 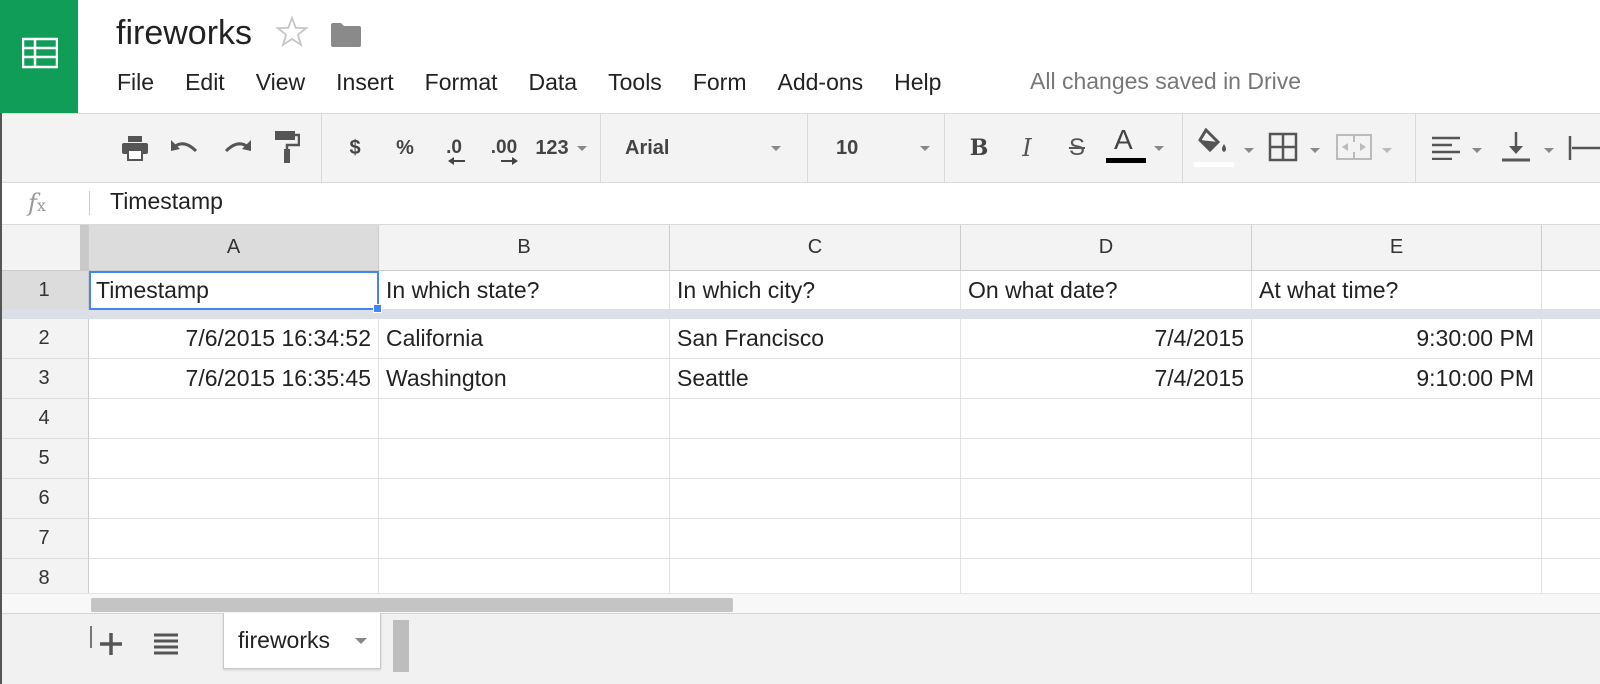 I want to click on menu-add-ons: Add-ons, so click(x=820, y=82).